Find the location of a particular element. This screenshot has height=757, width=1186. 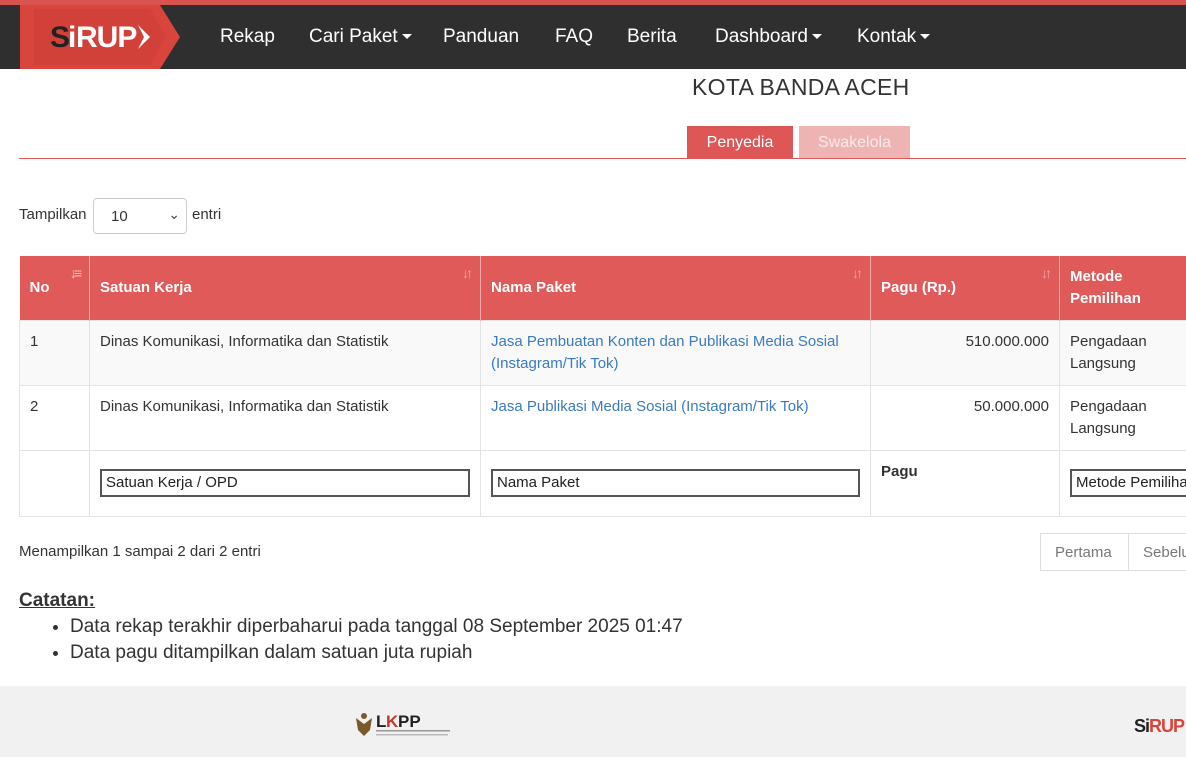

svg-text: S is located at coordinates (60, 37).